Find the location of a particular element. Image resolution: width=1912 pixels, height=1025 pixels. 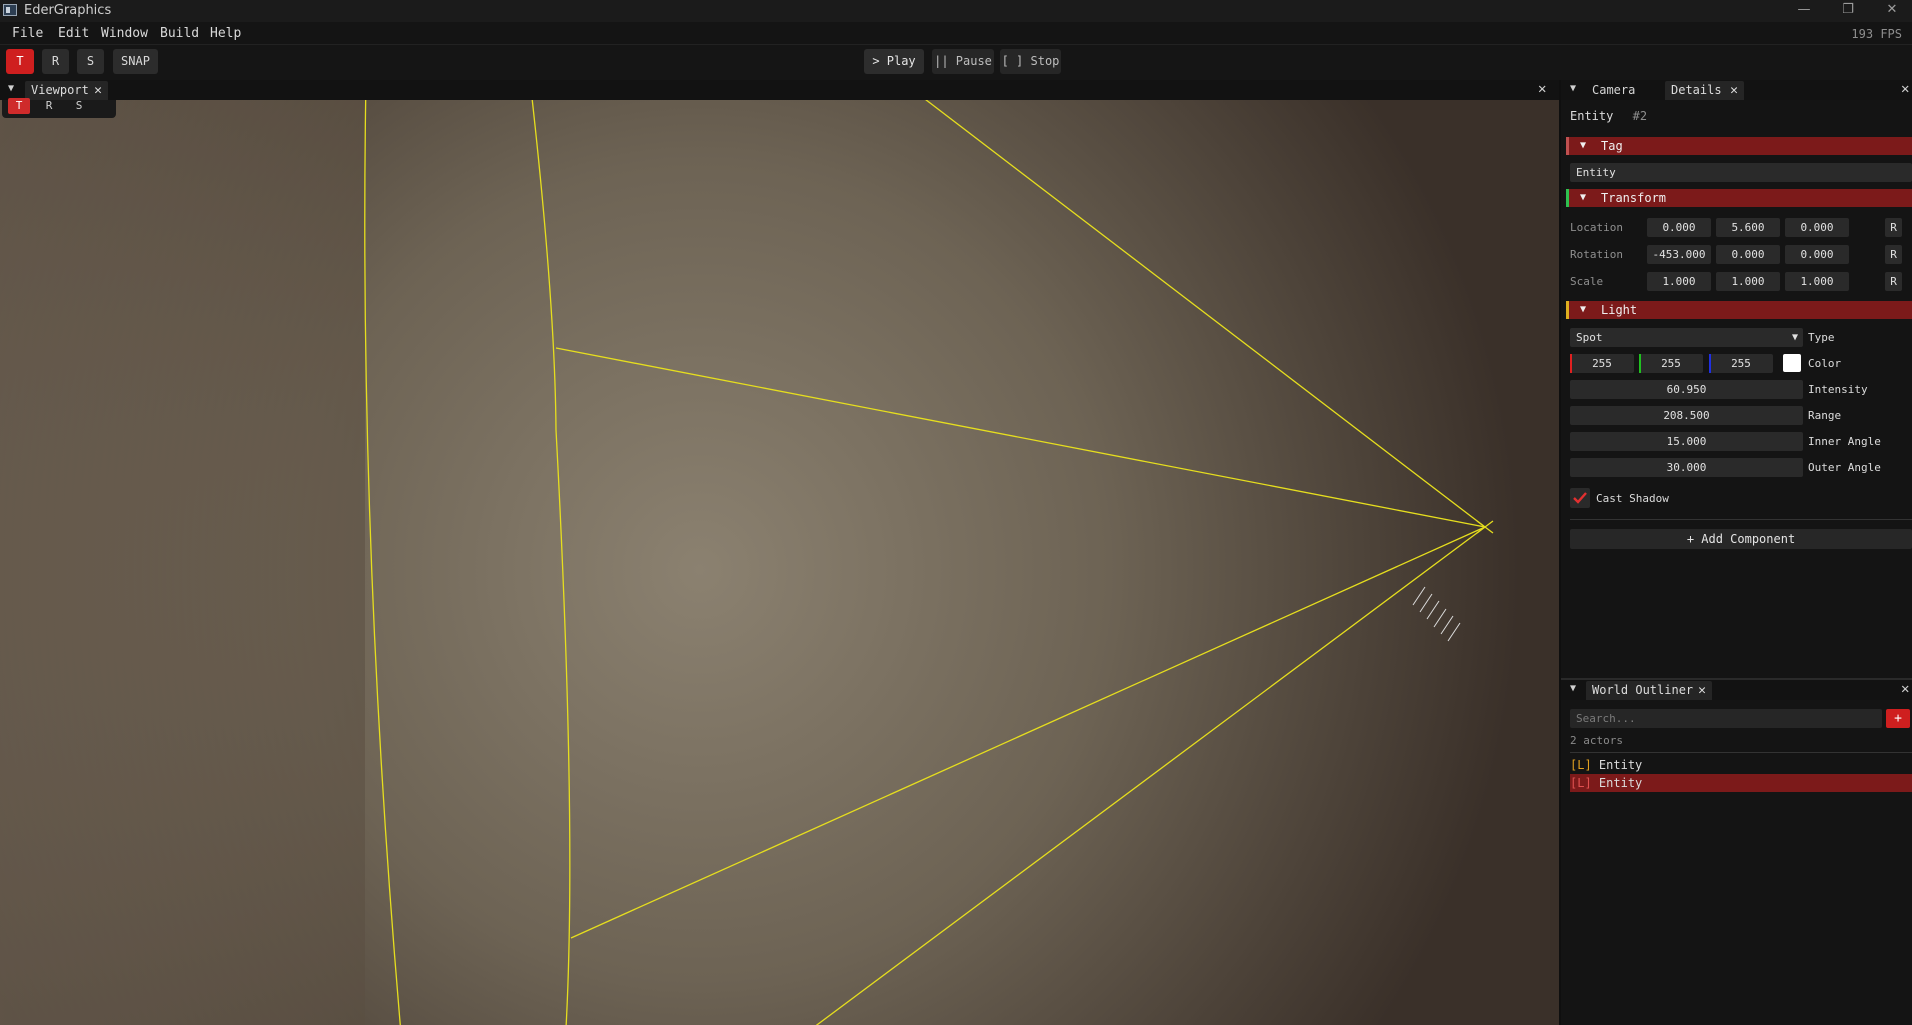

rotation-y-field: 0.000 is located at coordinates (1748, 254).